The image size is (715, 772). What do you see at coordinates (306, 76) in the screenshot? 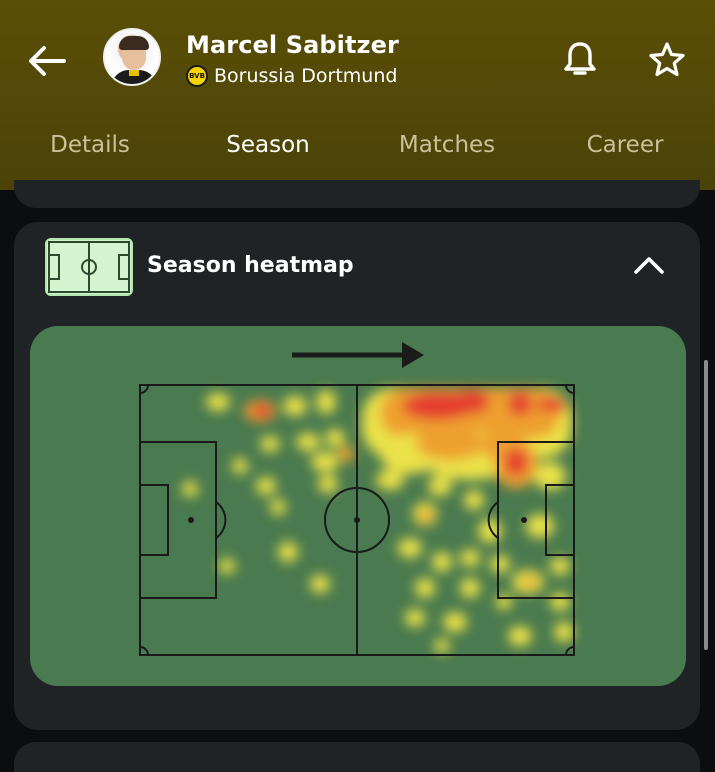
I see `club-name: Borussia Dortmund` at bounding box center [306, 76].